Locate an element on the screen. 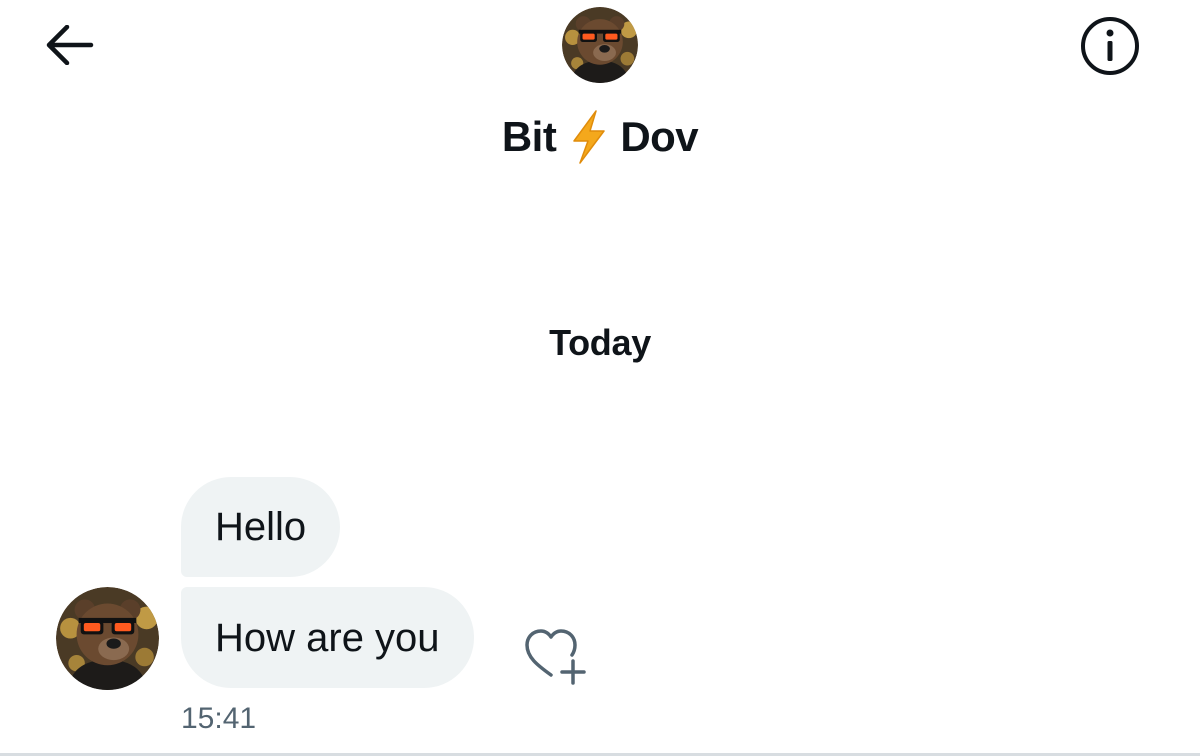 Image resolution: width=1200 pixels, height=756 pixels. add-reaction-button is located at coordinates (554, 655).